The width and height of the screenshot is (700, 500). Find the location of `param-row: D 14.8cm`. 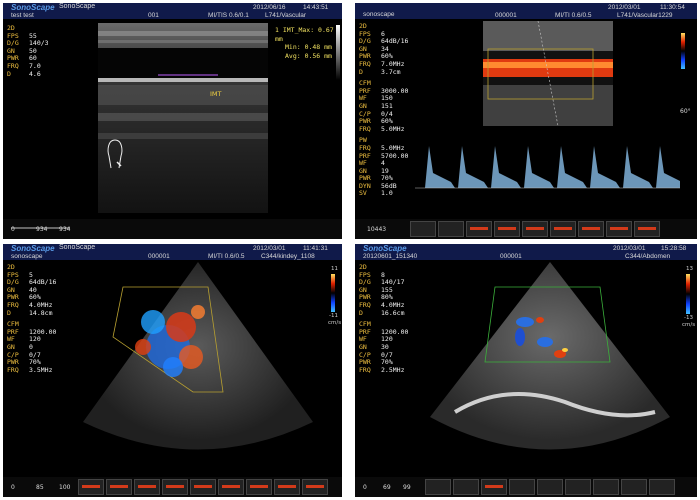

param-row: D 14.8cm is located at coordinates (30, 312).